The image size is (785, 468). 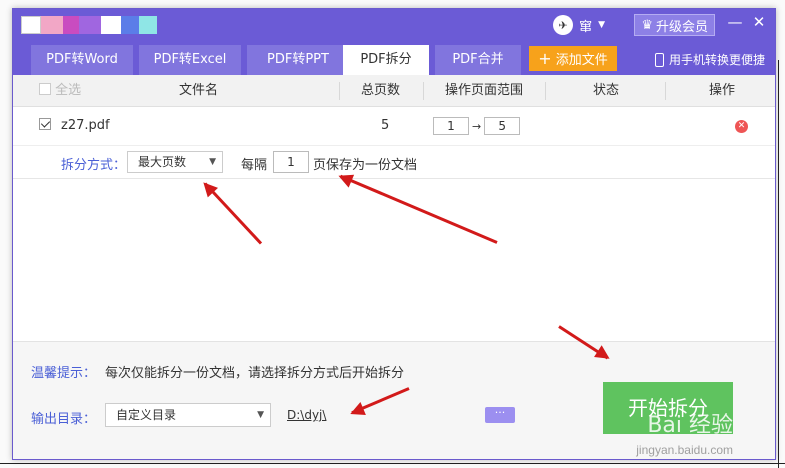 I want to click on output-dir-label: 输出目录：, so click(x=64, y=419).